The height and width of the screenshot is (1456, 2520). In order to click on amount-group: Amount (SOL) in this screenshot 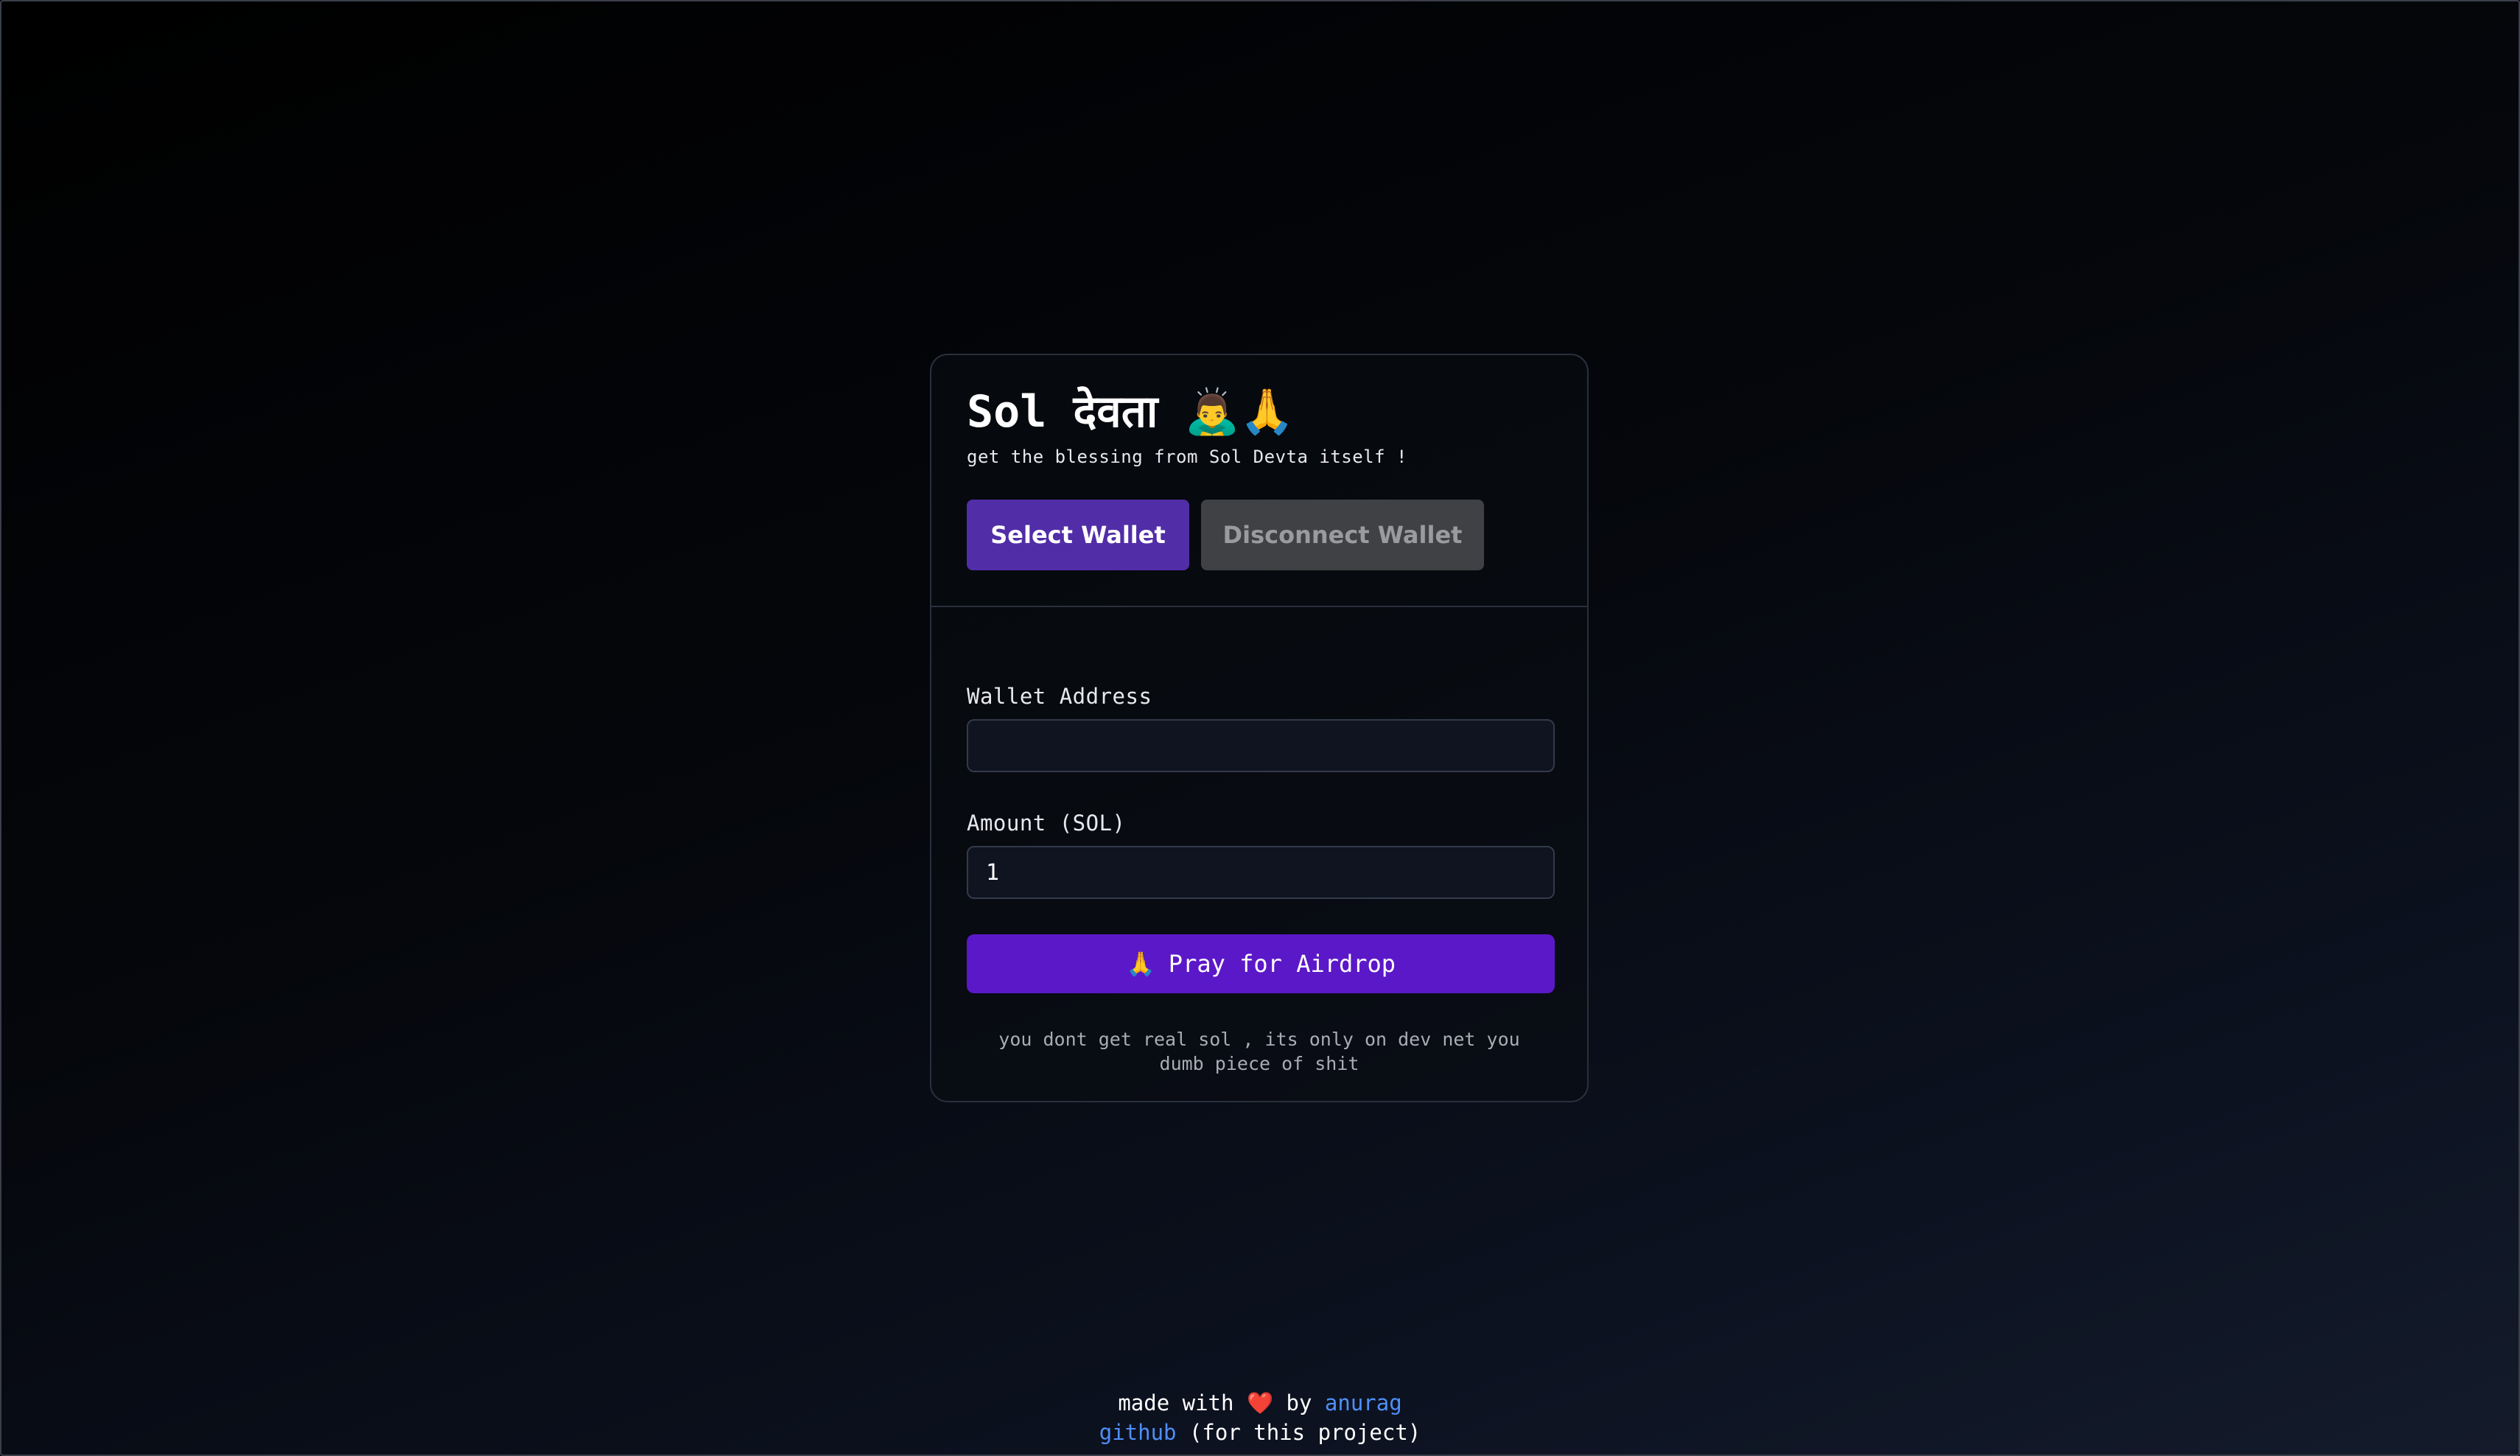, I will do `click(1261, 855)`.